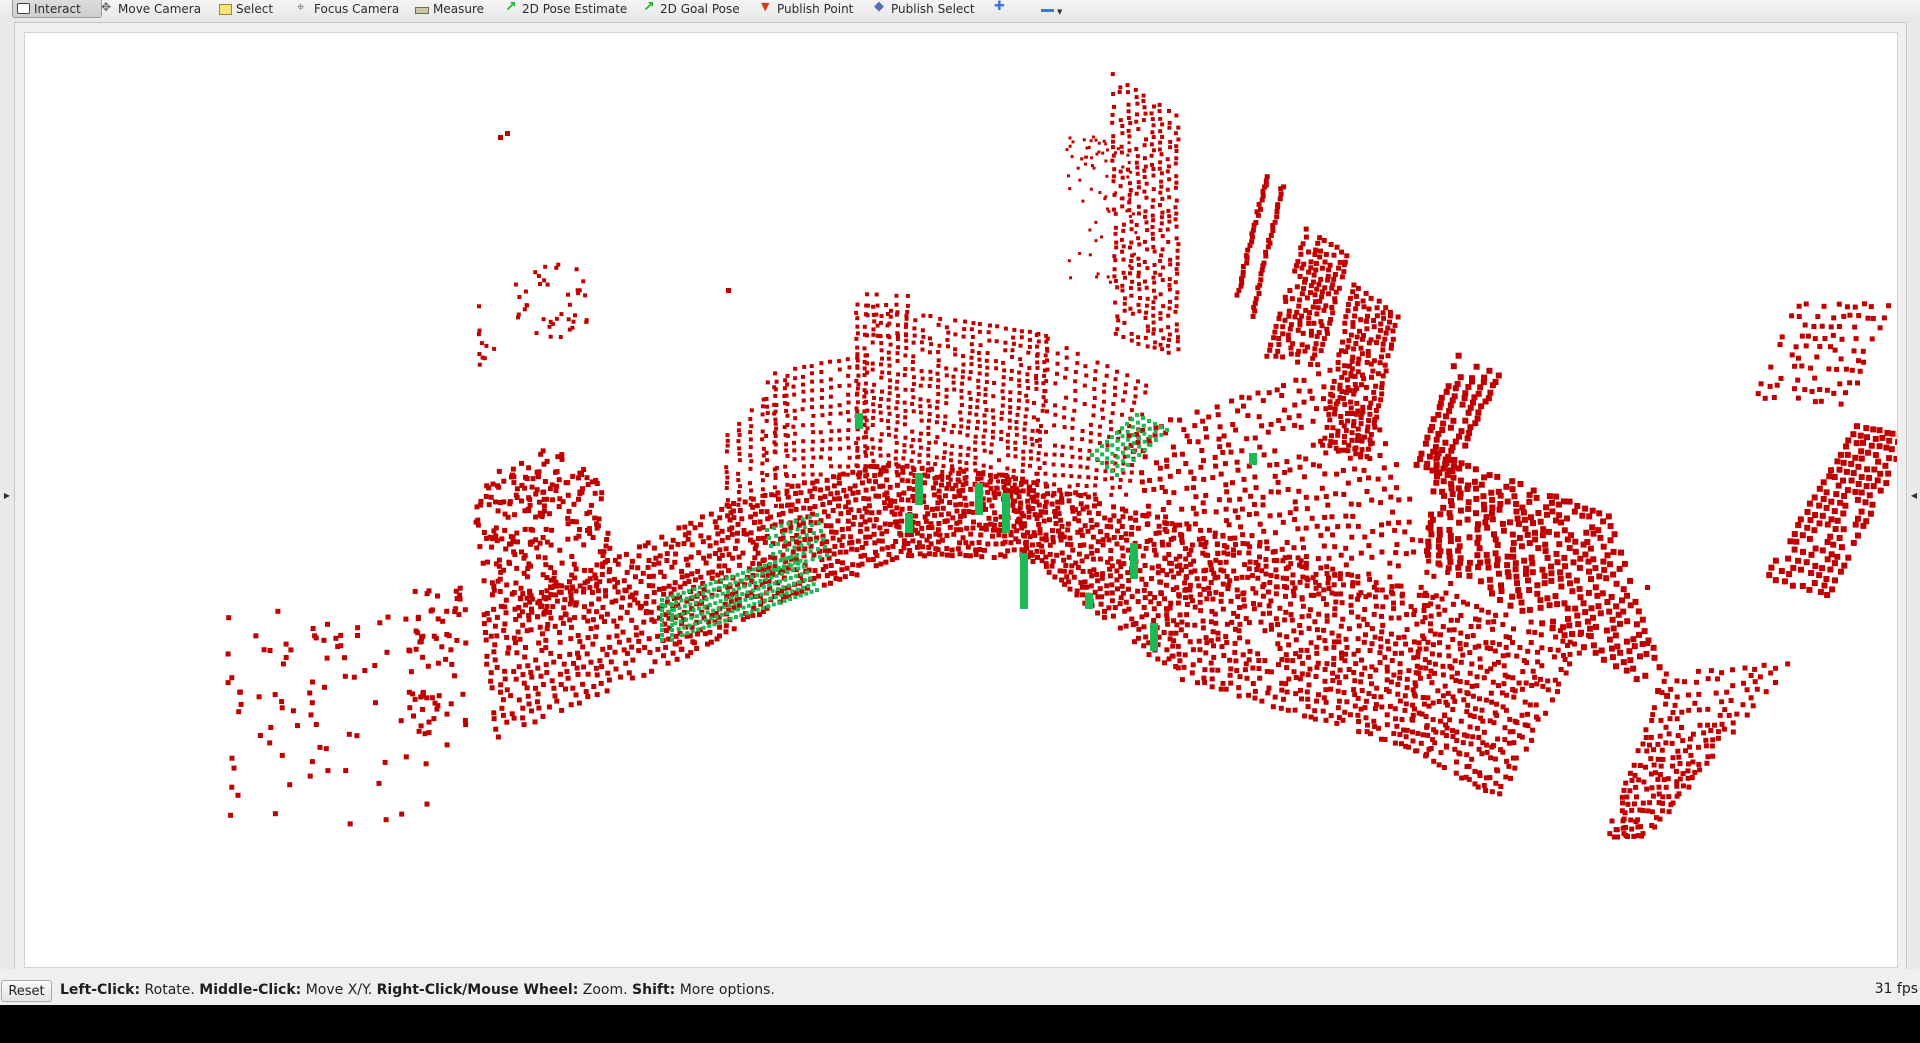 Image resolution: width=1920 pixels, height=1043 pixels. What do you see at coordinates (7, 495) in the screenshot?
I see `left-dock-collapse-handle: ▶` at bounding box center [7, 495].